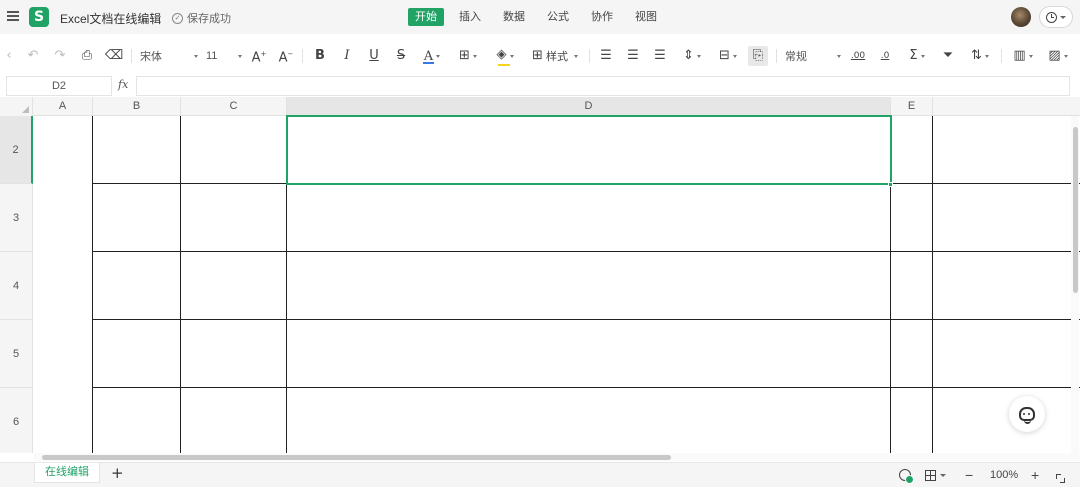 The image size is (1080, 487). What do you see at coordinates (589, 106) in the screenshot?
I see `column-header: D` at bounding box center [589, 106].